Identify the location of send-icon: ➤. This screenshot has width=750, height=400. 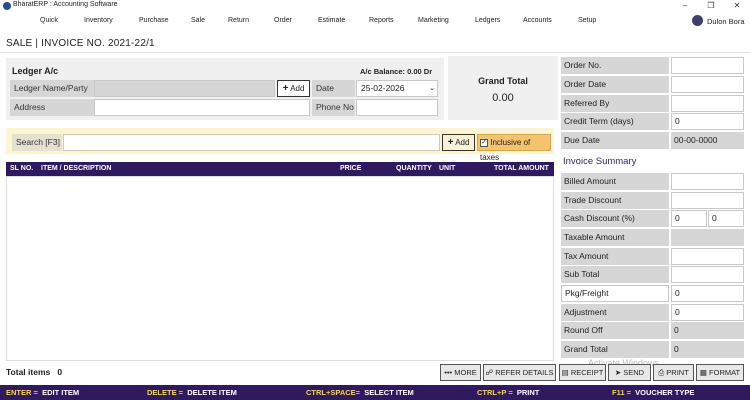
(618, 372).